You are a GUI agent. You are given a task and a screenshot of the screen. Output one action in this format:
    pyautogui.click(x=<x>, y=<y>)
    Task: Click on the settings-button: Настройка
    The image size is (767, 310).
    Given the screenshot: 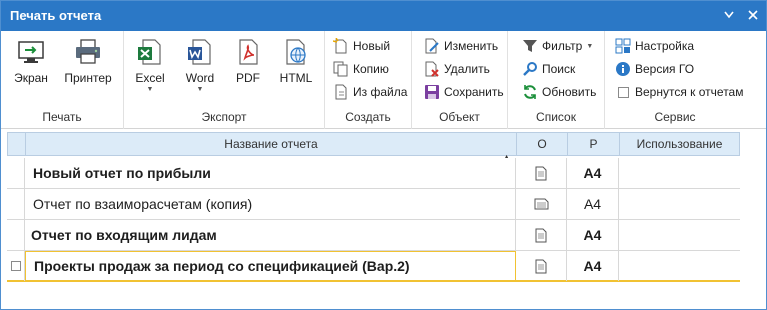 What is the action you would take?
    pyautogui.click(x=654, y=46)
    